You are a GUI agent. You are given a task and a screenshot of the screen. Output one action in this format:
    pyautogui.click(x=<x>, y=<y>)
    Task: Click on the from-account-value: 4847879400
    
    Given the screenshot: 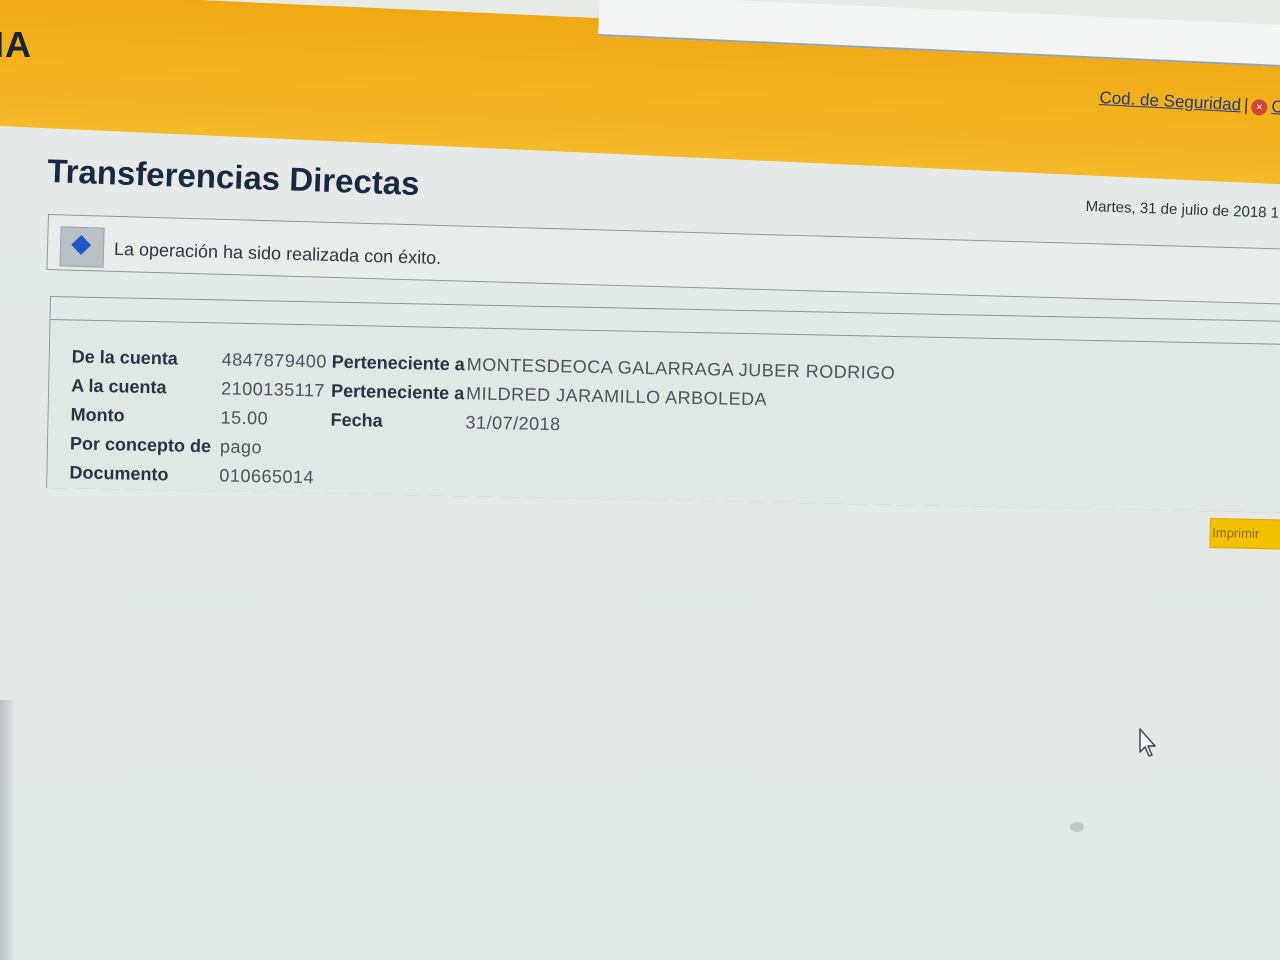 What is the action you would take?
    pyautogui.click(x=274, y=360)
    